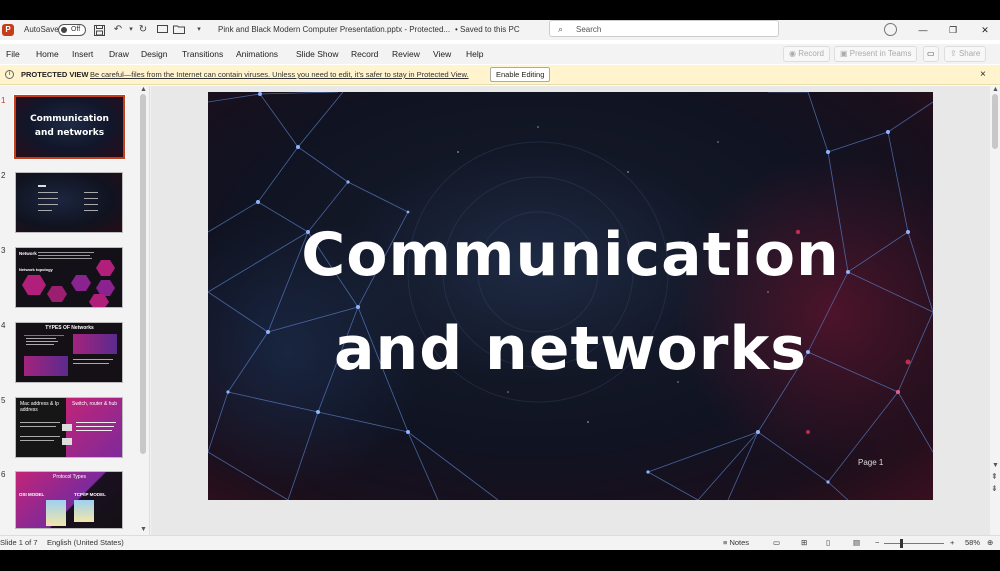  I want to click on reading-view-icon: ▯, so click(828, 543).